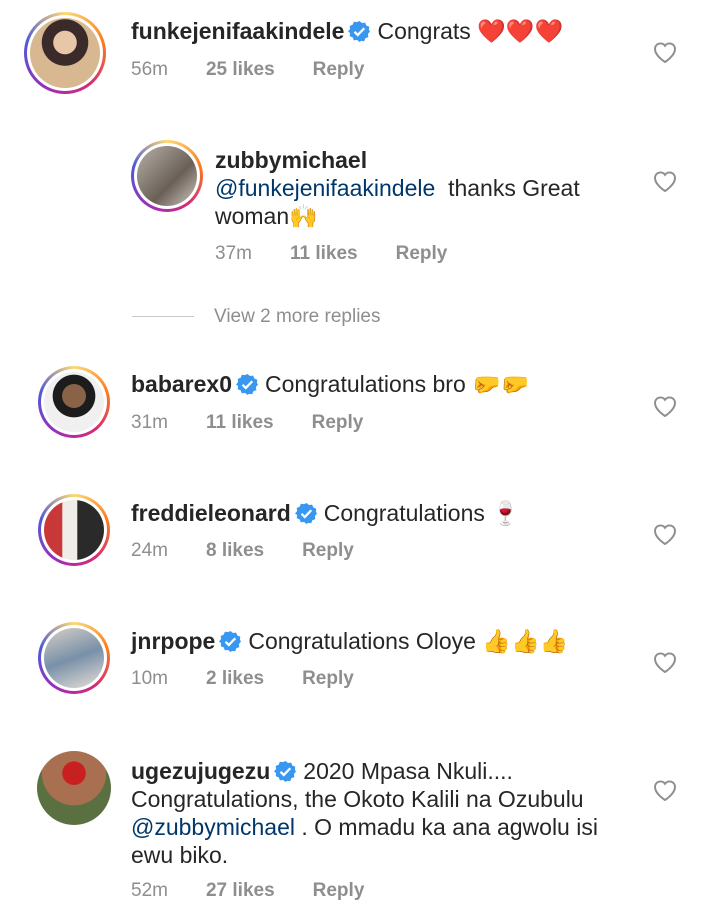  What do you see at coordinates (211, 513) in the screenshot?
I see `username: freddieleonard` at bounding box center [211, 513].